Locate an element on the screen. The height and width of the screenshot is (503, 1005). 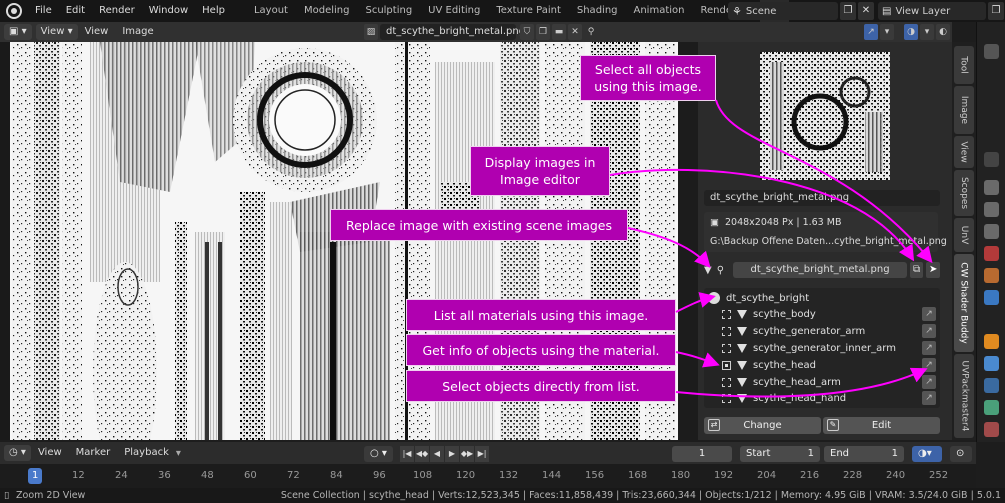
timeline-menu-view: View is located at coordinates (50, 453).